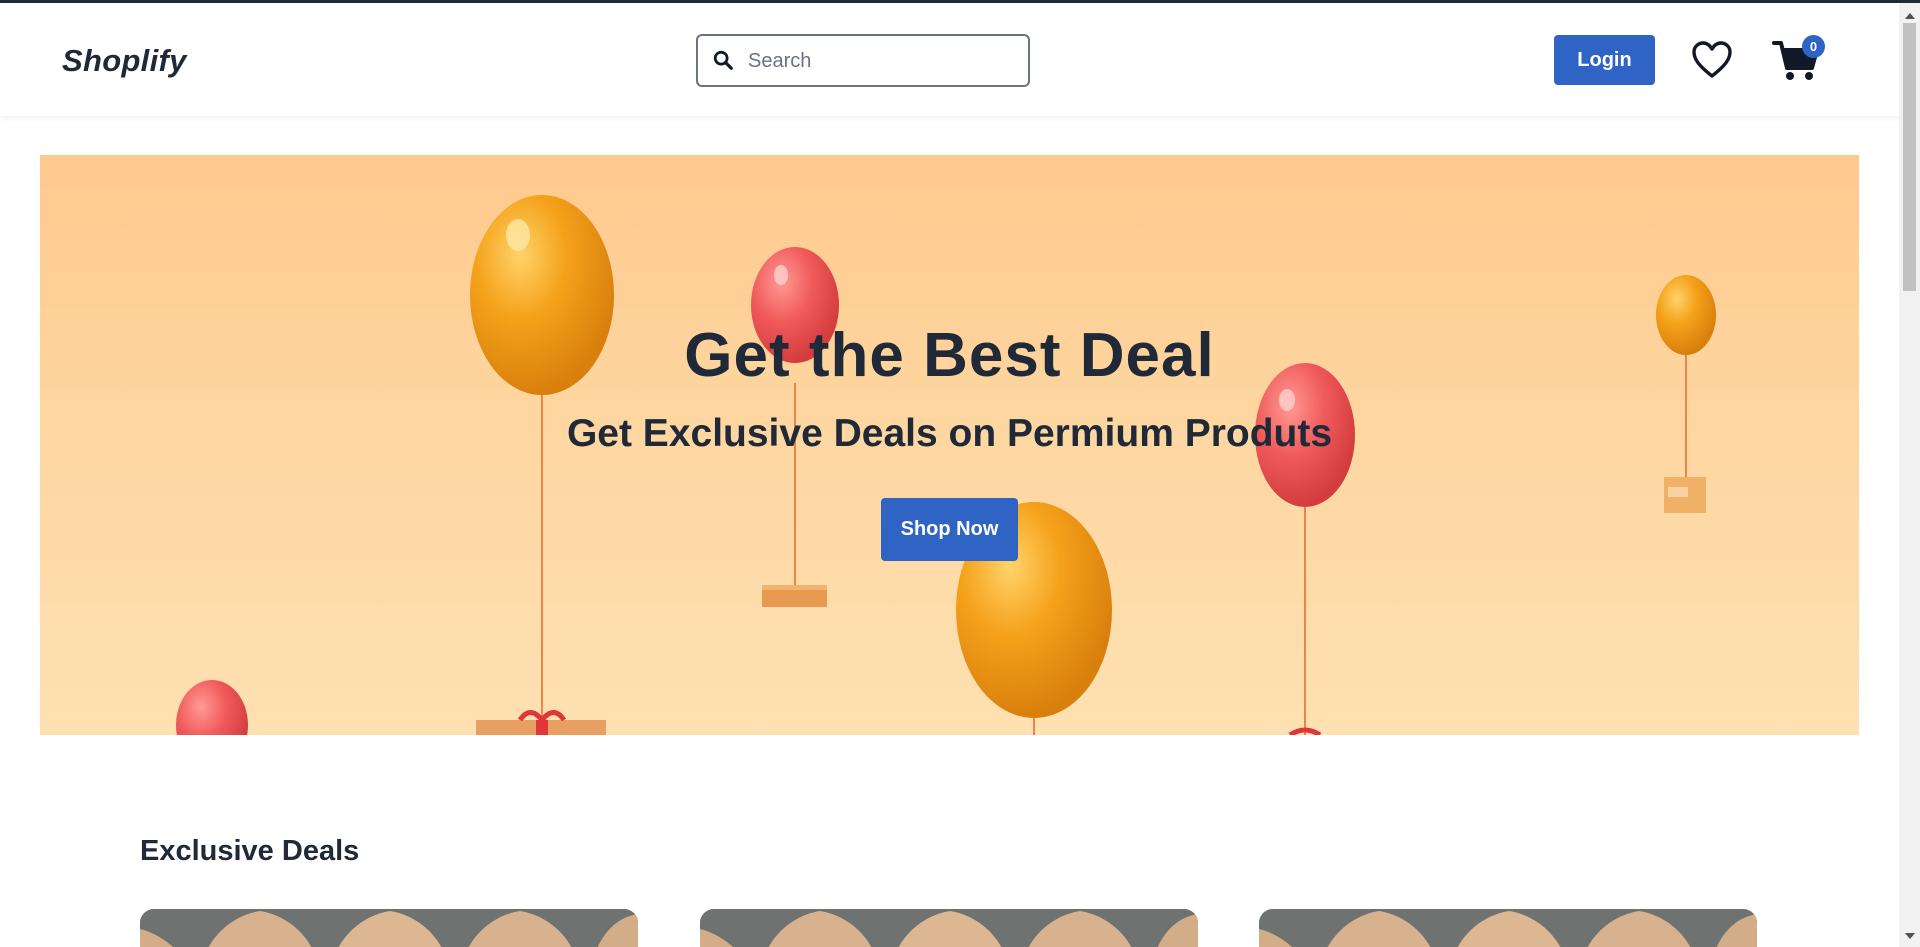 This screenshot has height=947, width=1920. What do you see at coordinates (1813, 46) in the screenshot?
I see `cart-count-badge: 0` at bounding box center [1813, 46].